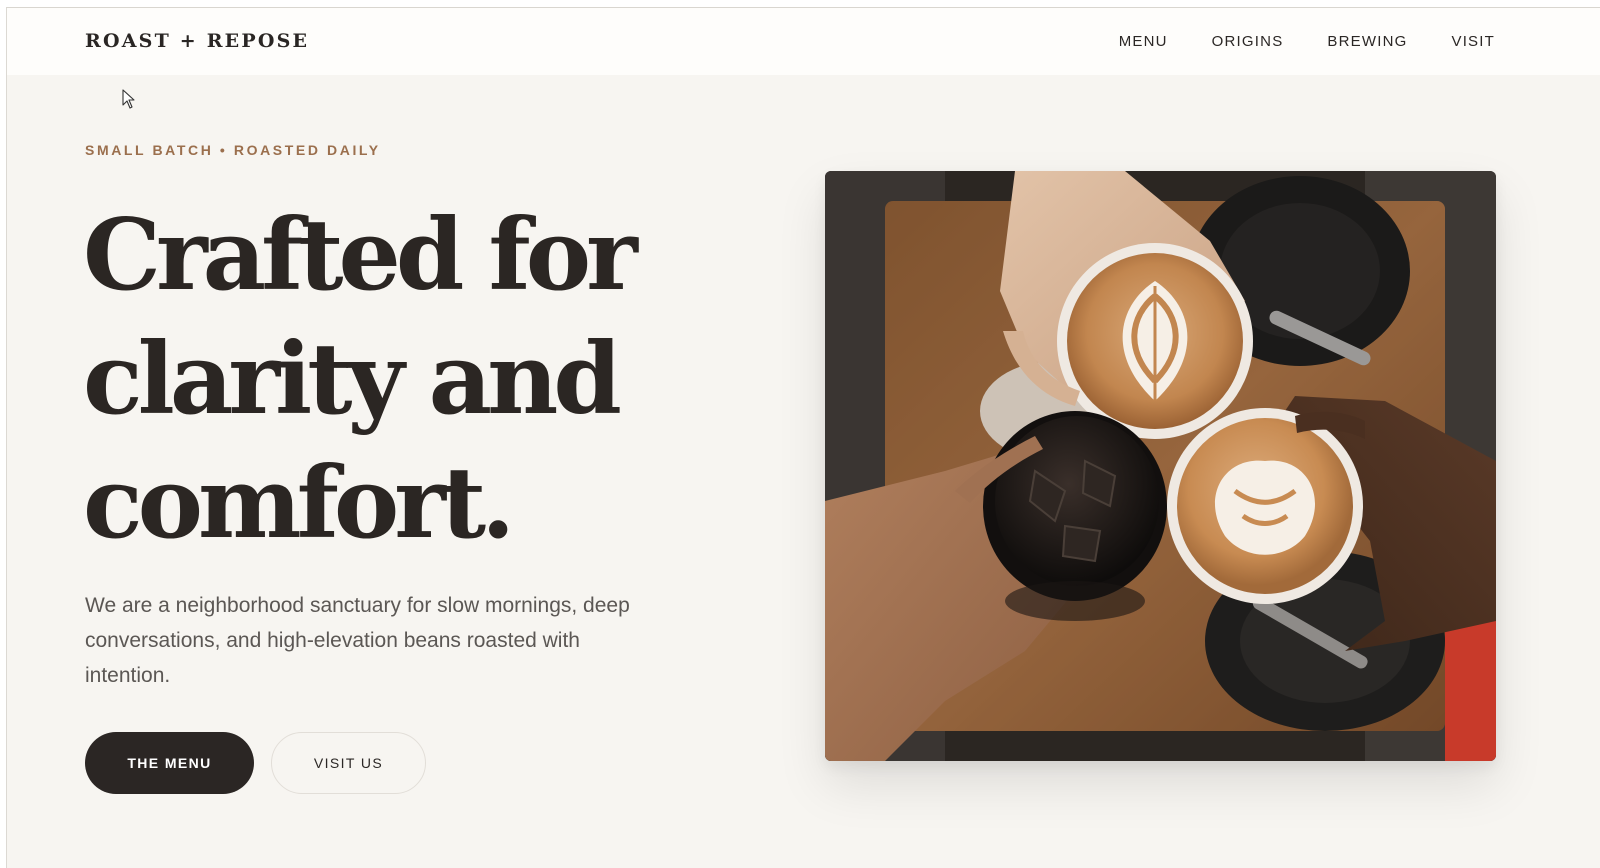  Describe the element at coordinates (1367, 41) in the screenshot. I see `nav-item-brewing: BREWING` at that location.